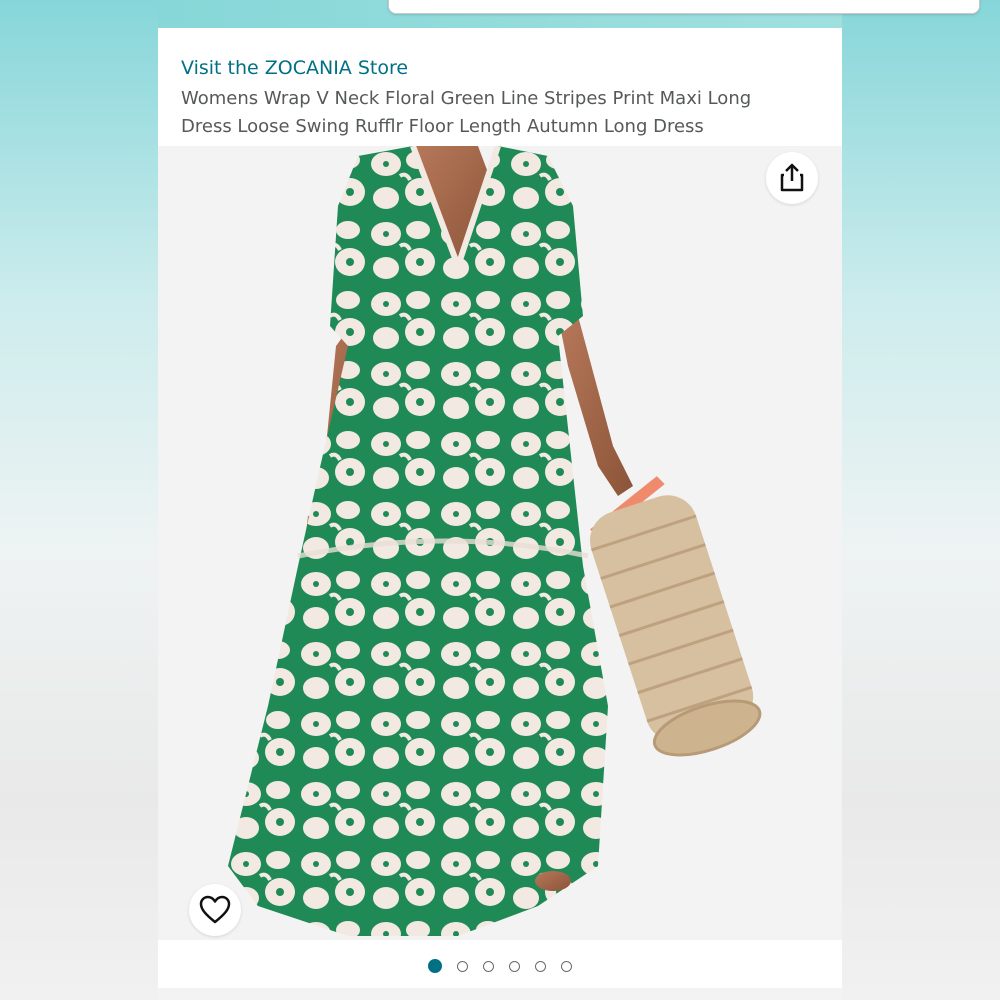 Image resolution: width=1000 pixels, height=1000 pixels. Describe the element at coordinates (294, 68) in the screenshot. I see `store-link: Visit the ZOCANIA Store` at that location.